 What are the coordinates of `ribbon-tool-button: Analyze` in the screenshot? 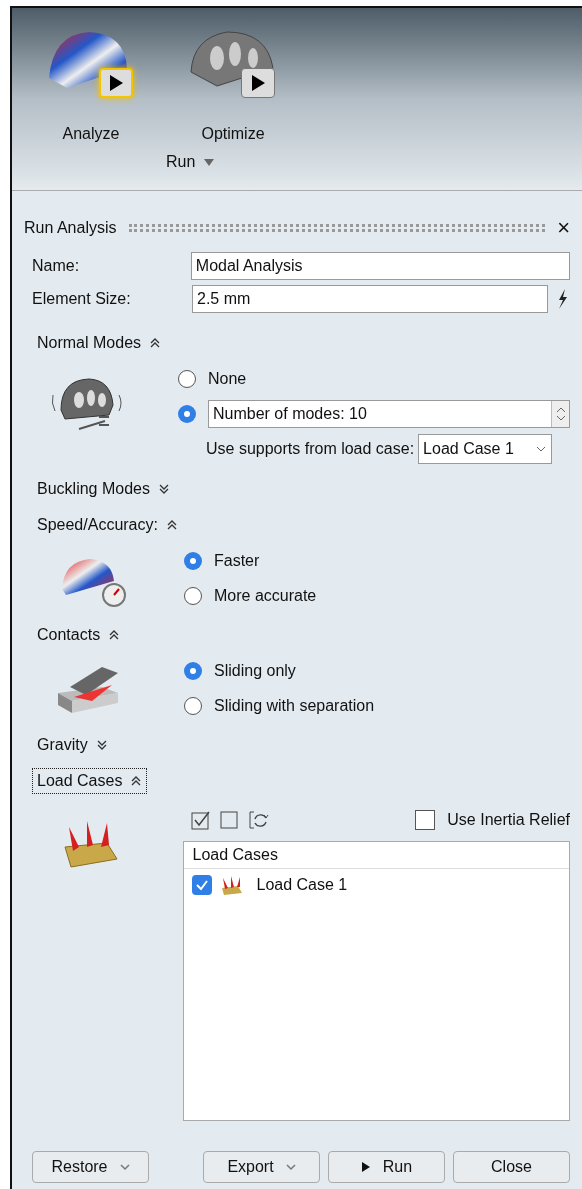 It's located at (91, 85).